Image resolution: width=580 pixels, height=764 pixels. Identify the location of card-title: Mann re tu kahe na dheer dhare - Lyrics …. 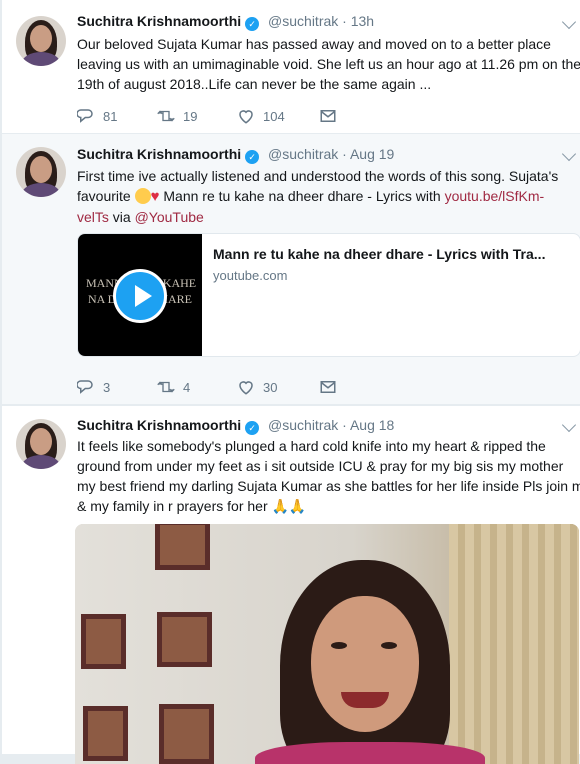
(379, 254).